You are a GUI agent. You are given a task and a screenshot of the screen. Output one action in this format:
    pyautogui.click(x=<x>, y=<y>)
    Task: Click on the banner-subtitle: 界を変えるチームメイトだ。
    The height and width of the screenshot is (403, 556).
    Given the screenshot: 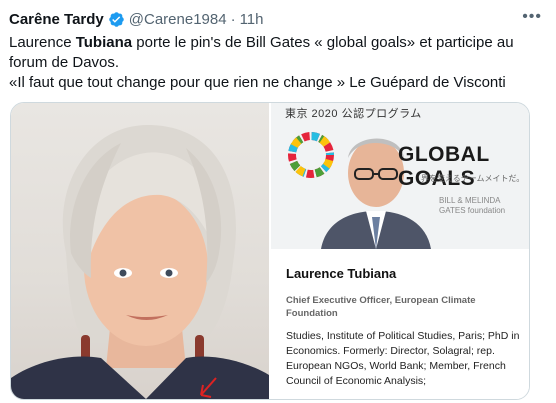 What is the action you would take?
    pyautogui.click(x=473, y=178)
    